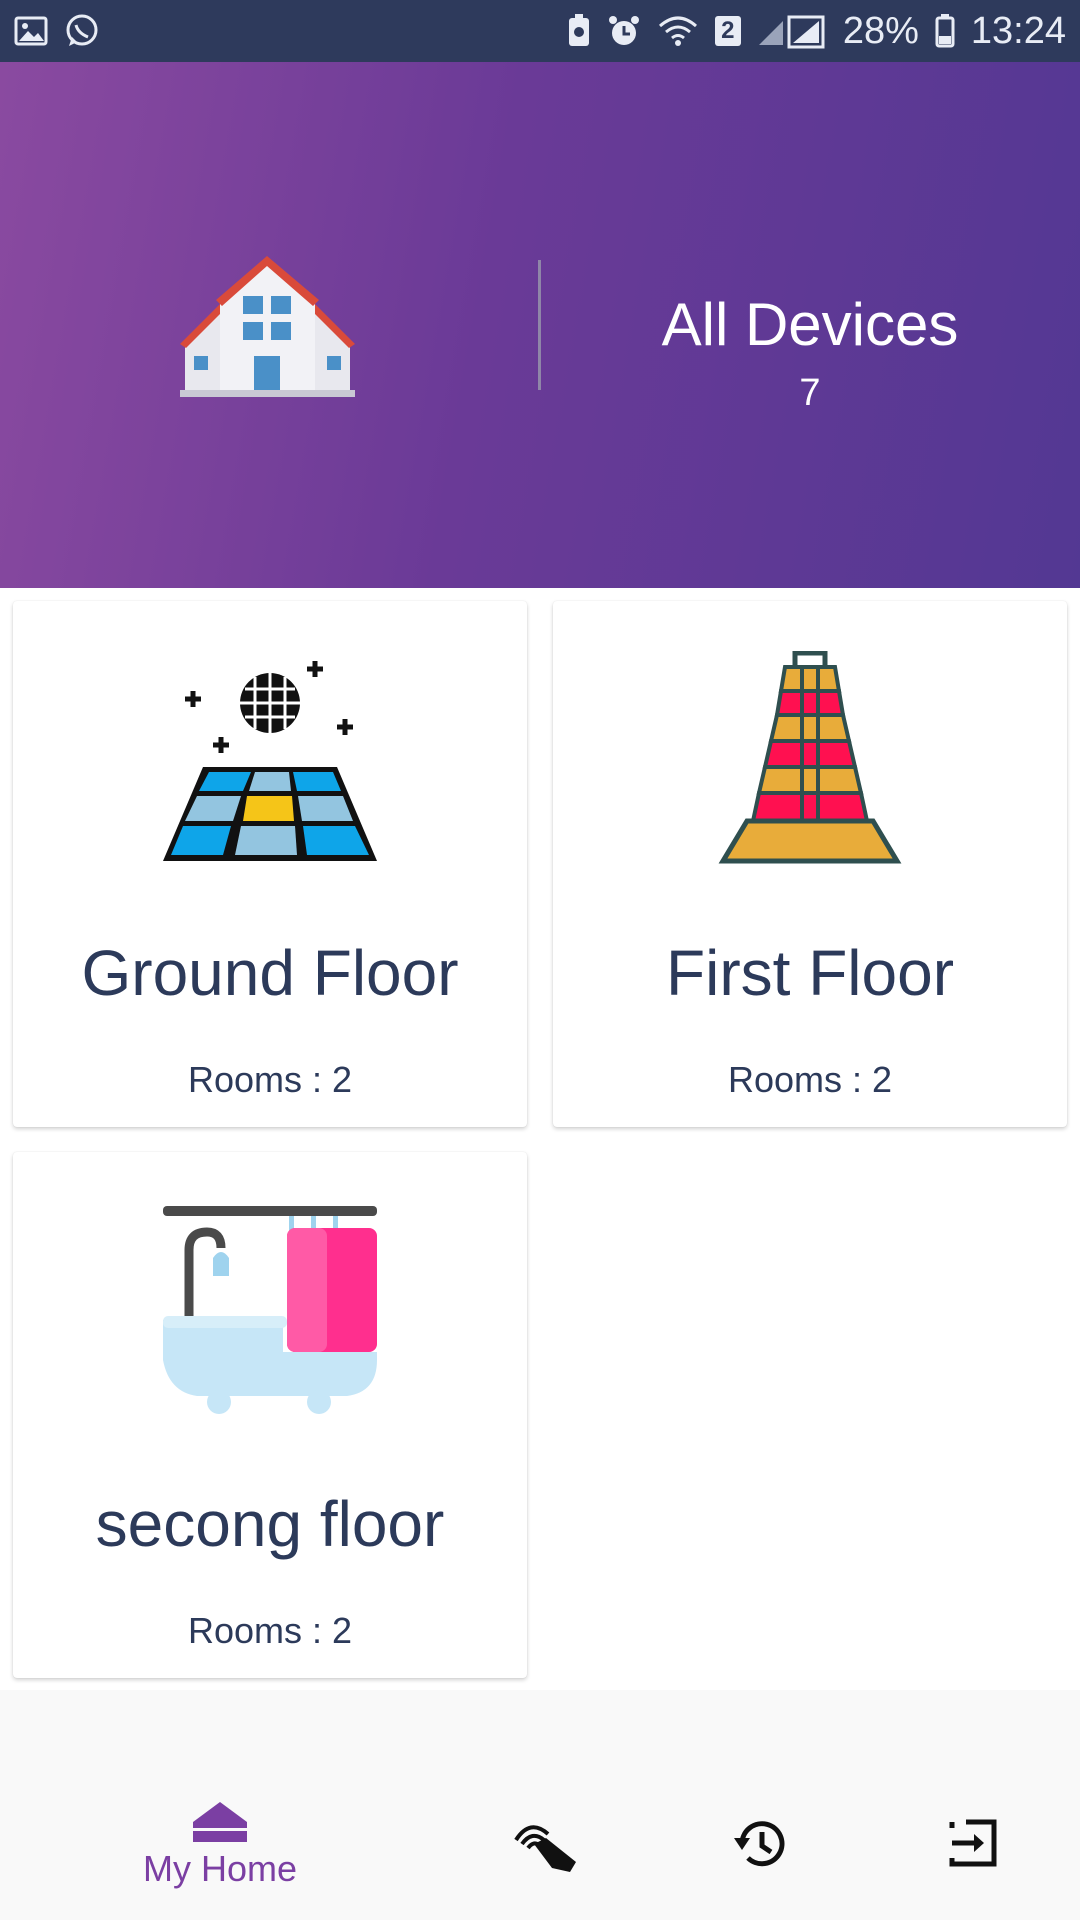 This screenshot has height=1920, width=1080. I want to click on nav-touch-control, so click(545, 1845).